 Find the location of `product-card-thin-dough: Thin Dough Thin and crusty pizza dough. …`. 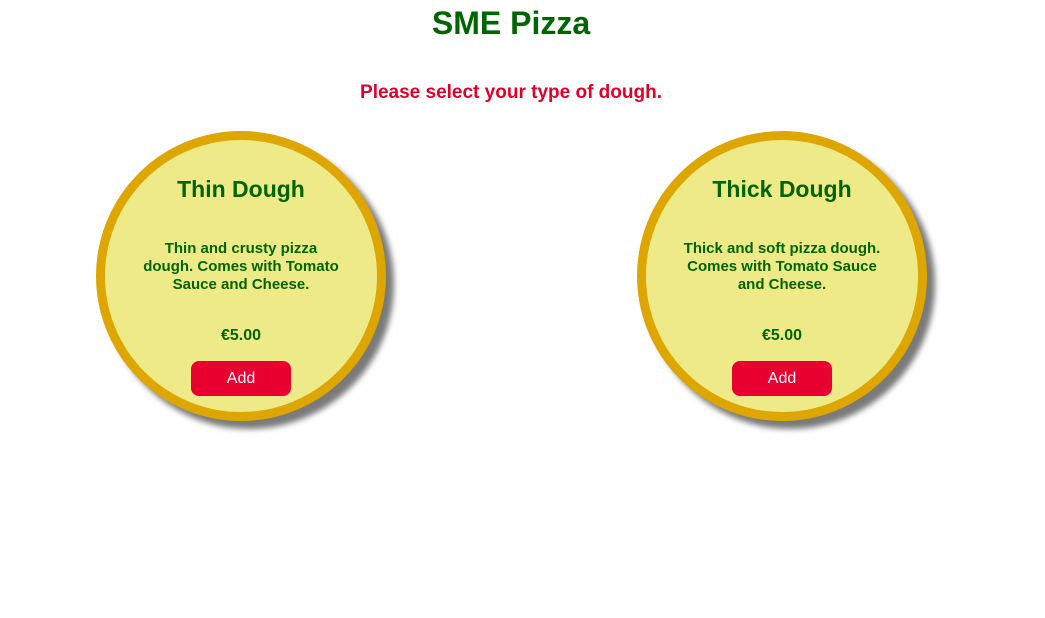

product-card-thin-dough: Thin Dough Thin and crusty pizza dough. … is located at coordinates (241, 276).